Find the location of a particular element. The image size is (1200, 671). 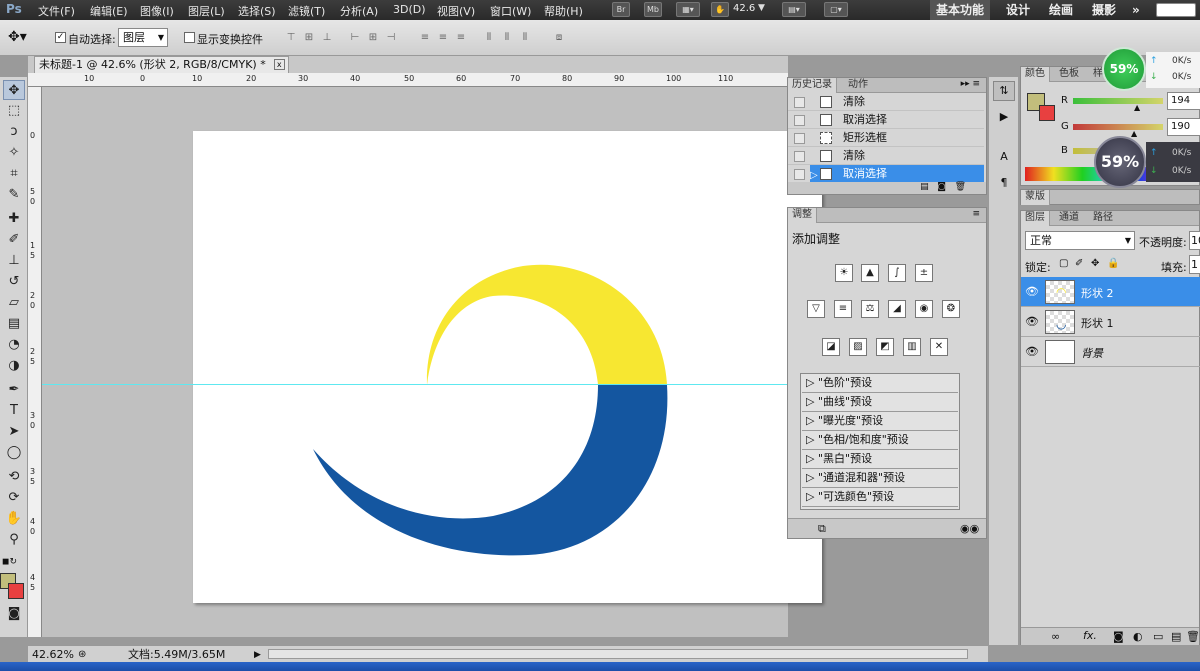

workspace-painting: 绘画 is located at coordinates (1061, 10).